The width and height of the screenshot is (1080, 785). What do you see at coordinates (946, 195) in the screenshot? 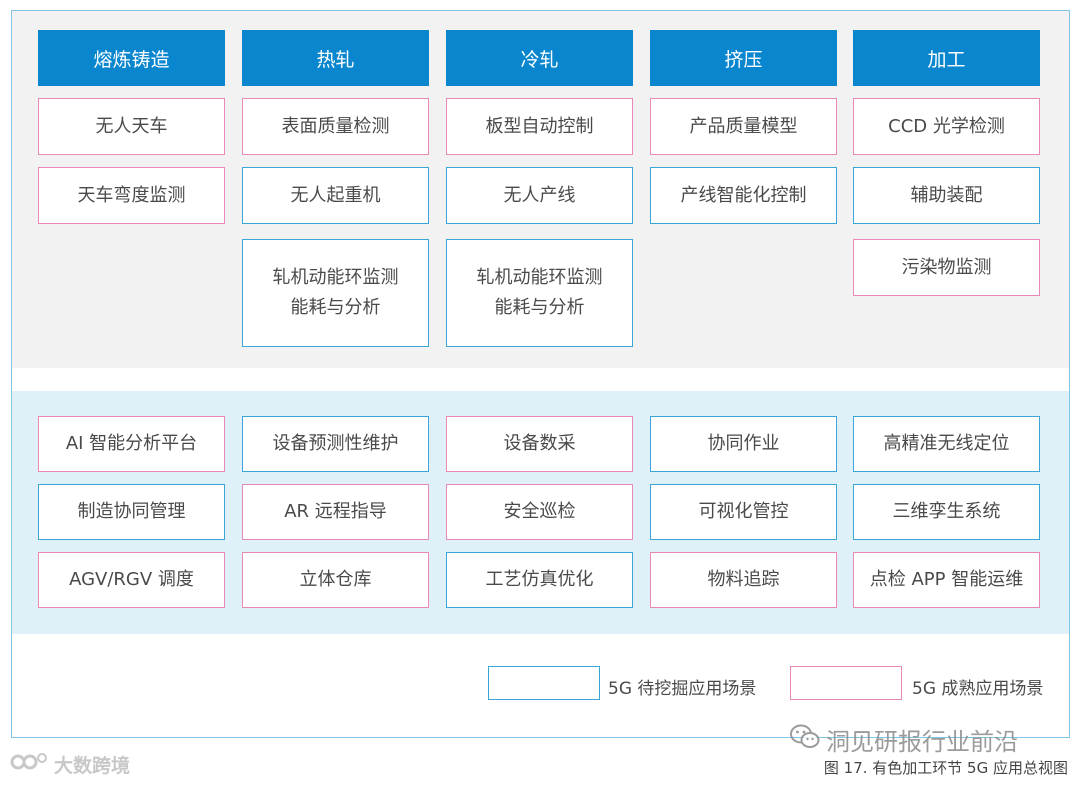
I see `scenario-box: 辅助装配` at bounding box center [946, 195].